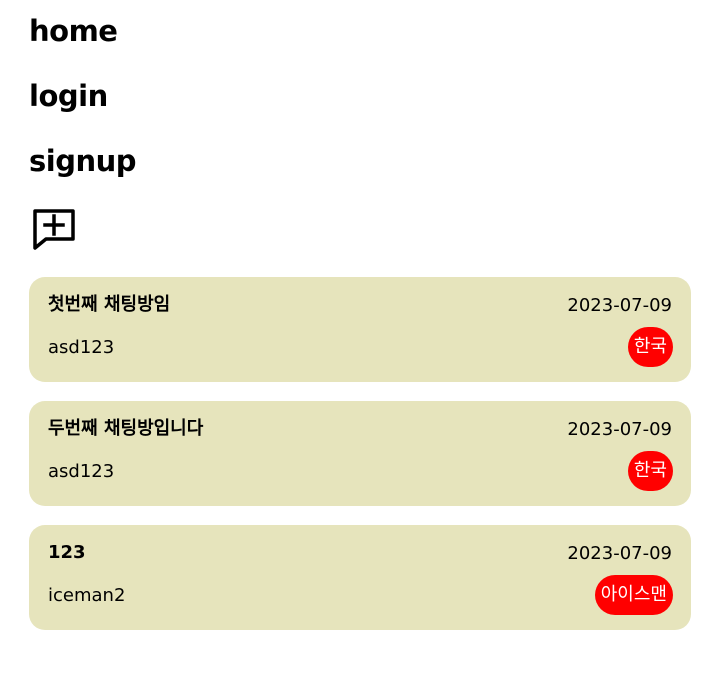  I want to click on room-creator: iceman2, so click(87, 595).